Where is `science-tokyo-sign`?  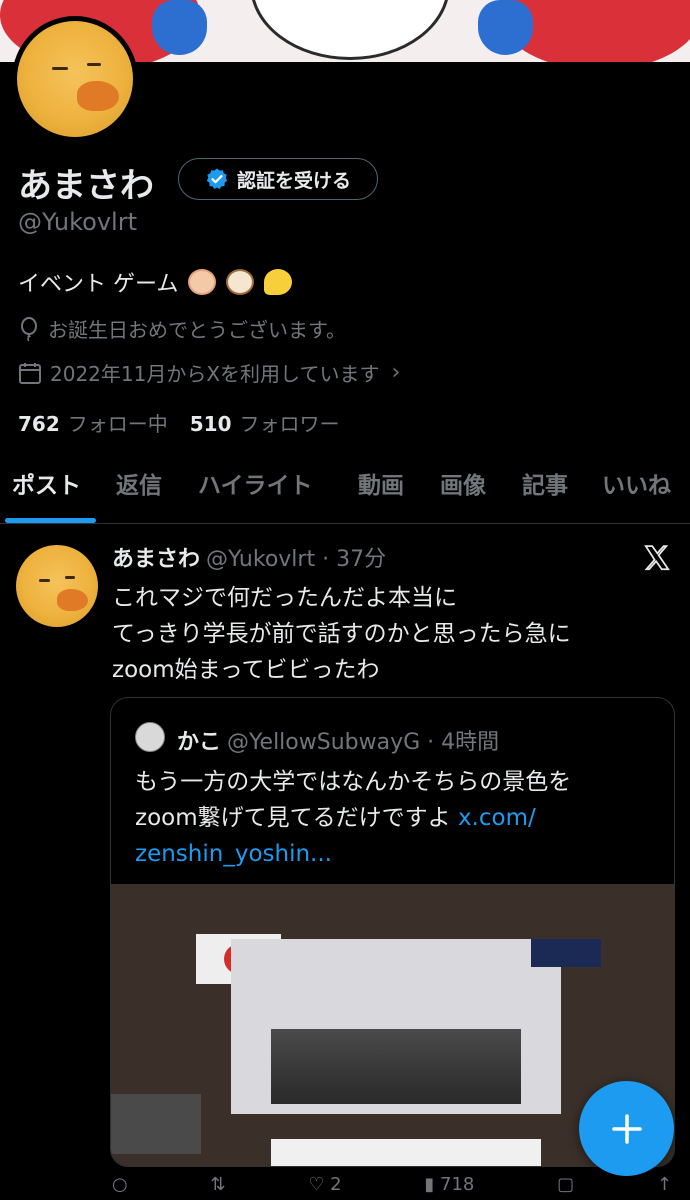 science-tokyo-sign is located at coordinates (566, 953).